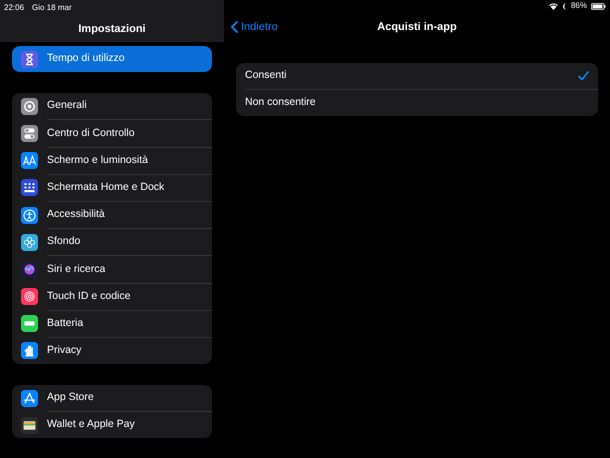  What do you see at coordinates (112, 187) in the screenshot?
I see `sidebar-item: Schermata Home e Dock` at bounding box center [112, 187].